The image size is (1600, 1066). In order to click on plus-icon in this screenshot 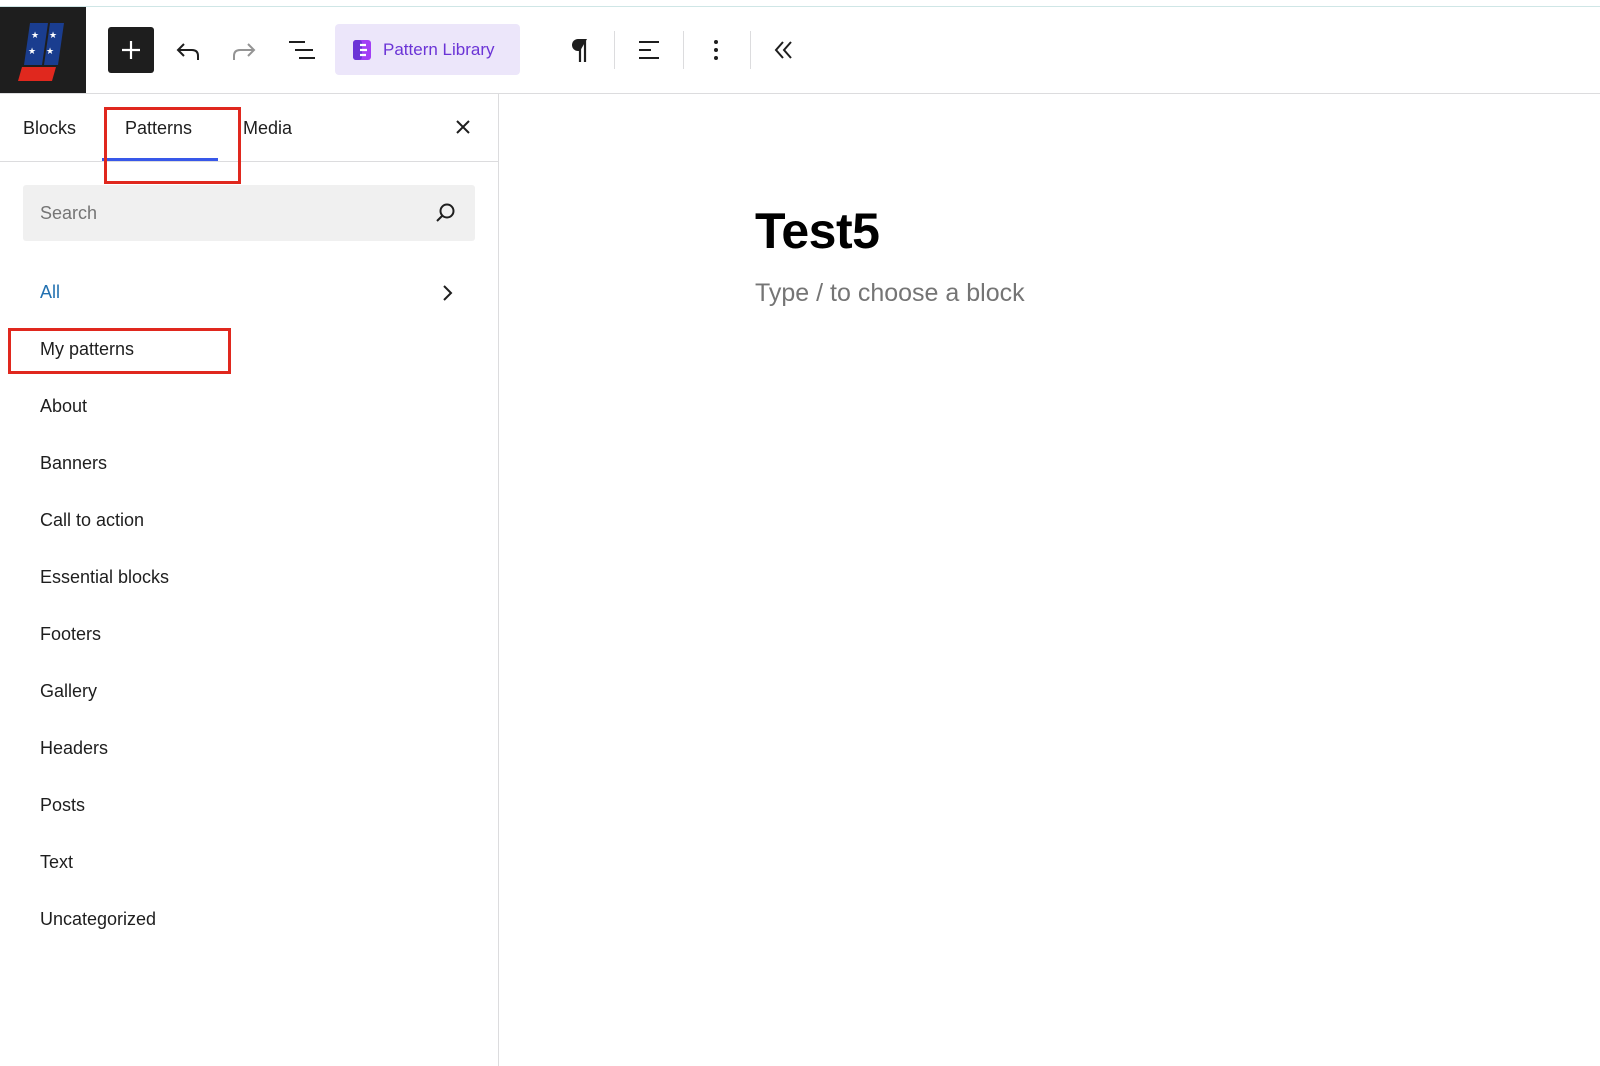, I will do `click(131, 50)`.